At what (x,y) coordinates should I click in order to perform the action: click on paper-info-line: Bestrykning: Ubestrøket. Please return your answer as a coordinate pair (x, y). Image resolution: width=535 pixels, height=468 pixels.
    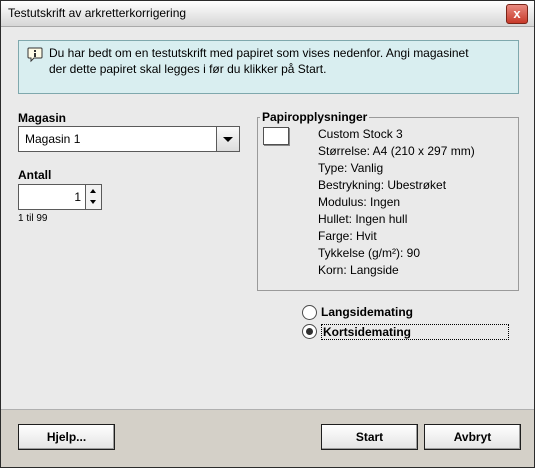
    Looking at the image, I should click on (382, 185).